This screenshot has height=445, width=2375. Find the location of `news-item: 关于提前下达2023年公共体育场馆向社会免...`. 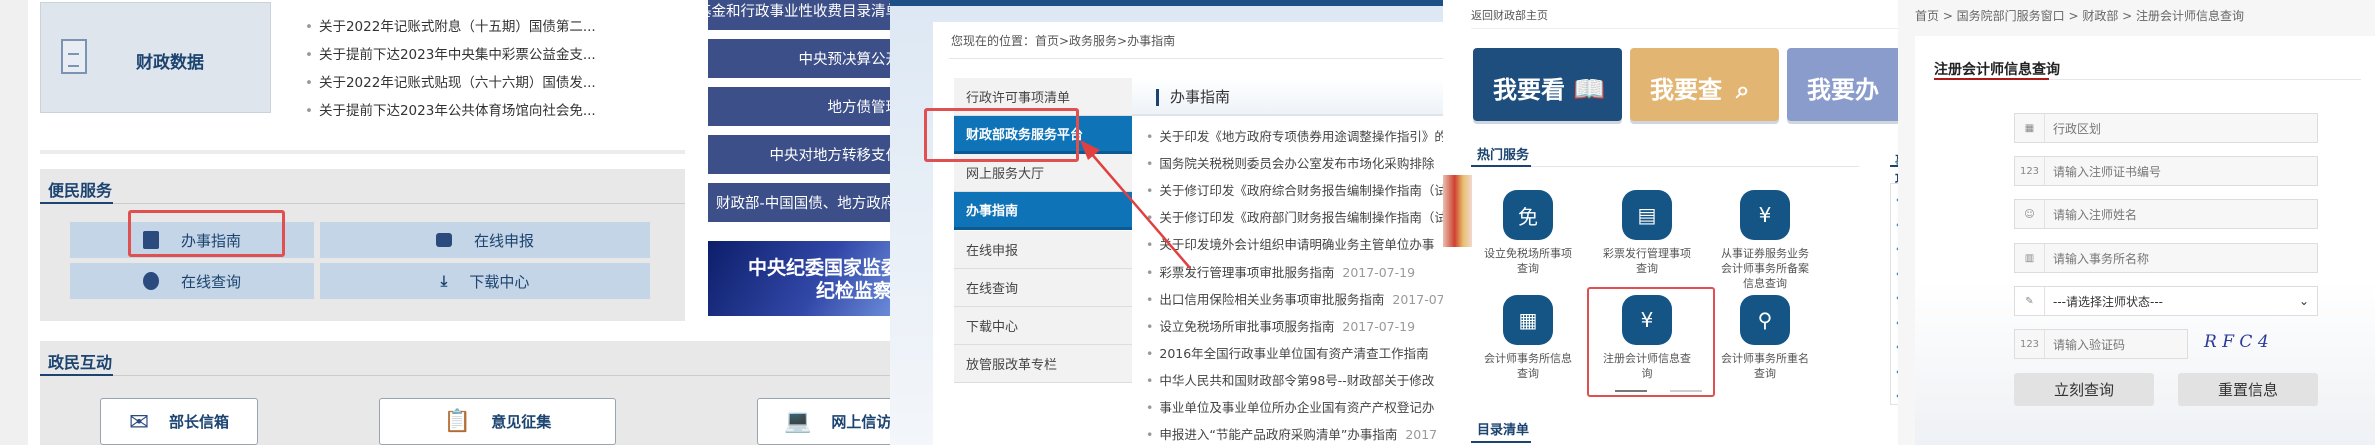

news-item: 关于提前下达2023年公共体育场馆向社会免... is located at coordinates (450, 109).